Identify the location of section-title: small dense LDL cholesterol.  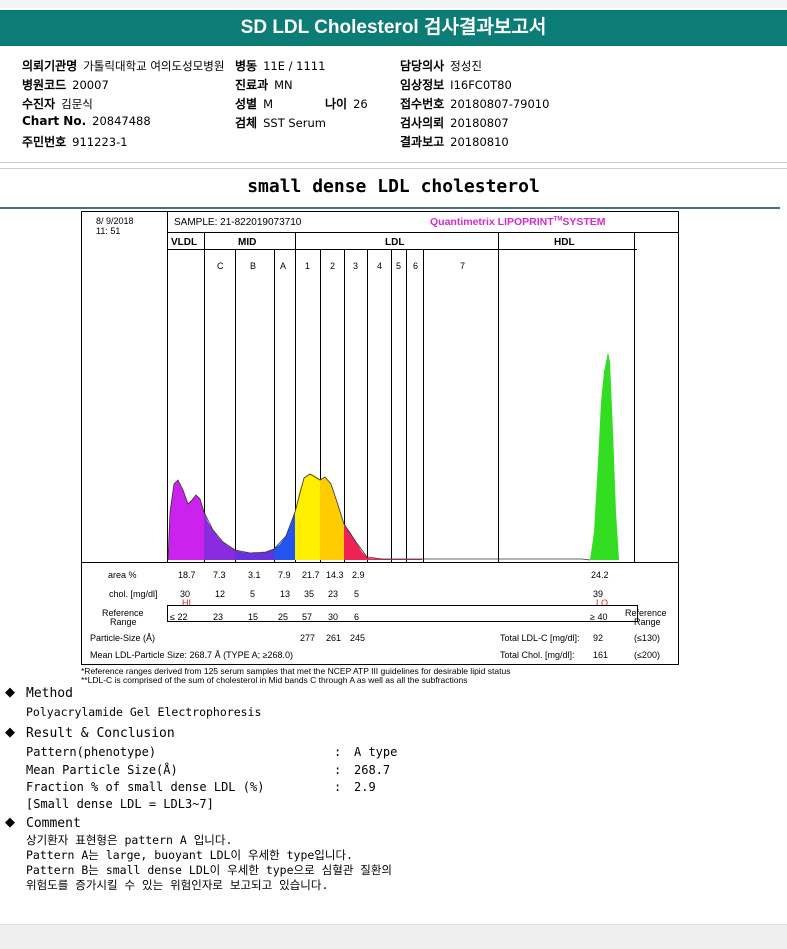
(393, 186).